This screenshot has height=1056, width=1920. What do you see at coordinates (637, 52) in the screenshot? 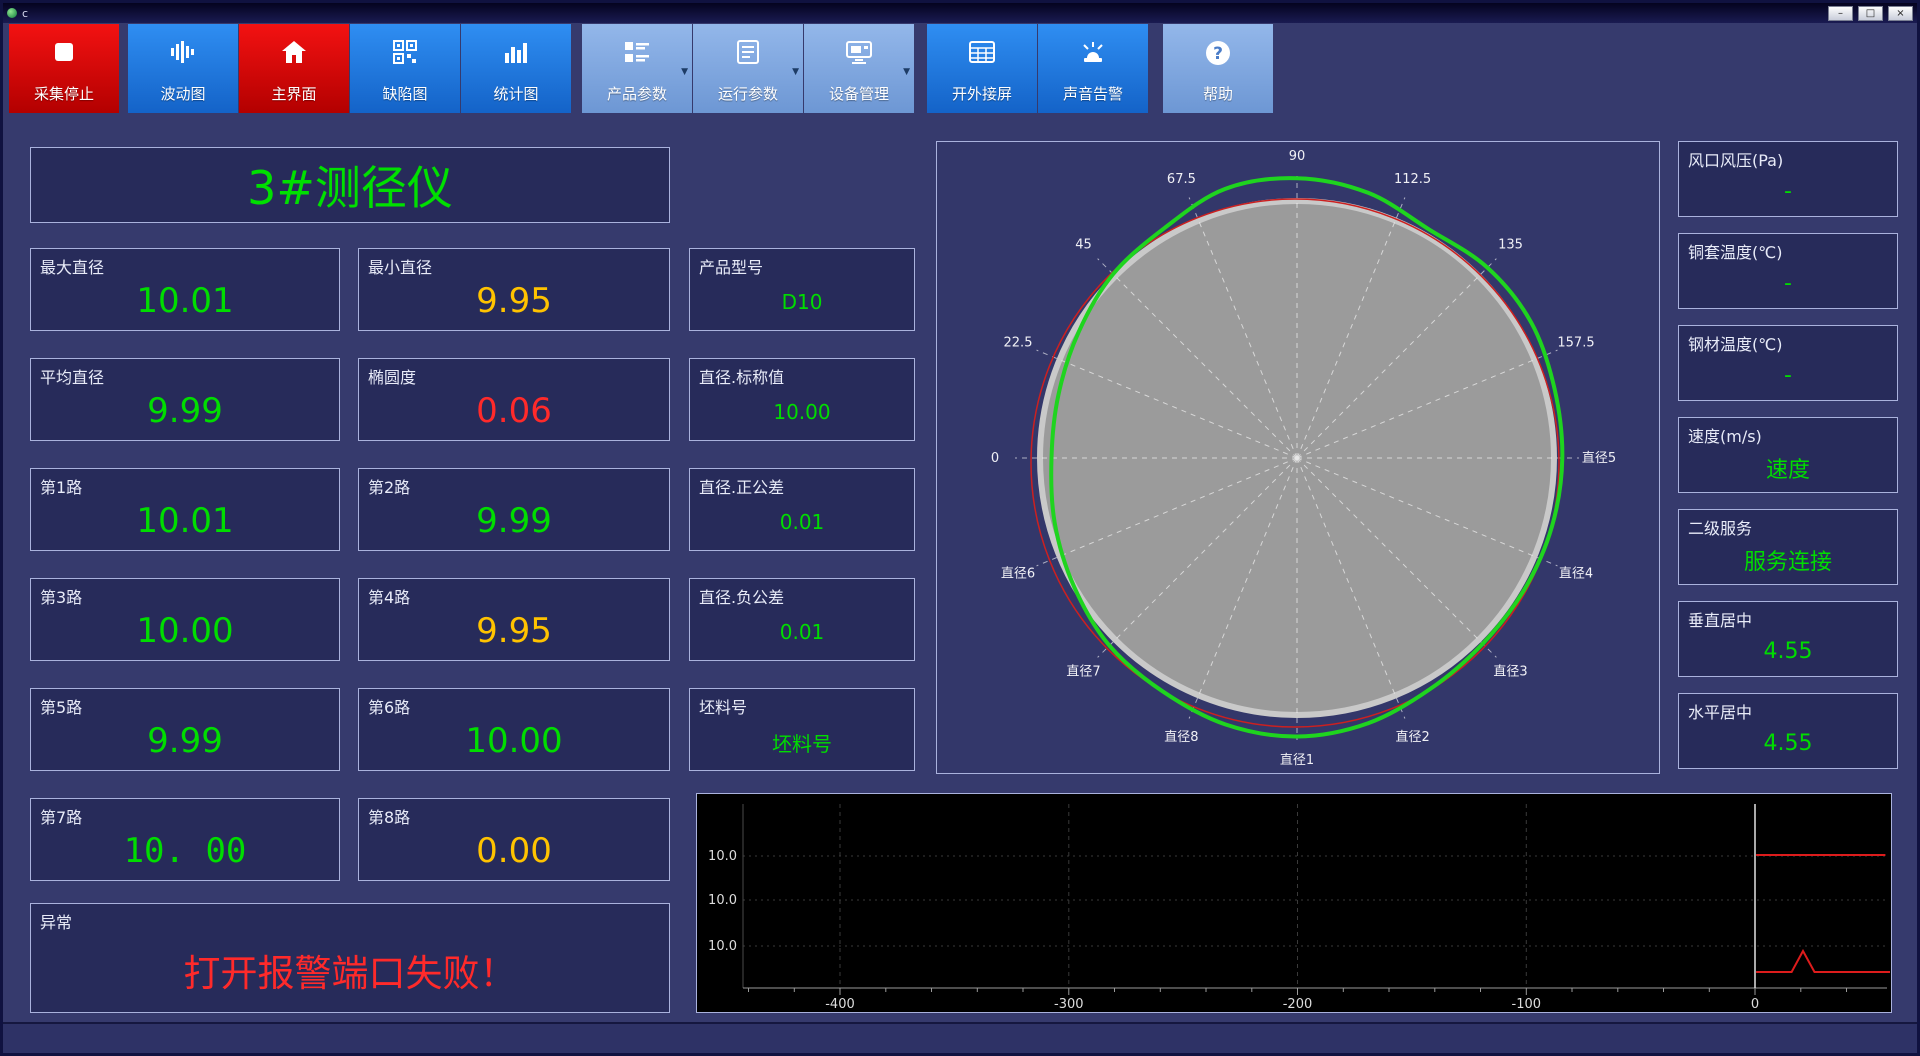
I see `product-list-icon` at bounding box center [637, 52].